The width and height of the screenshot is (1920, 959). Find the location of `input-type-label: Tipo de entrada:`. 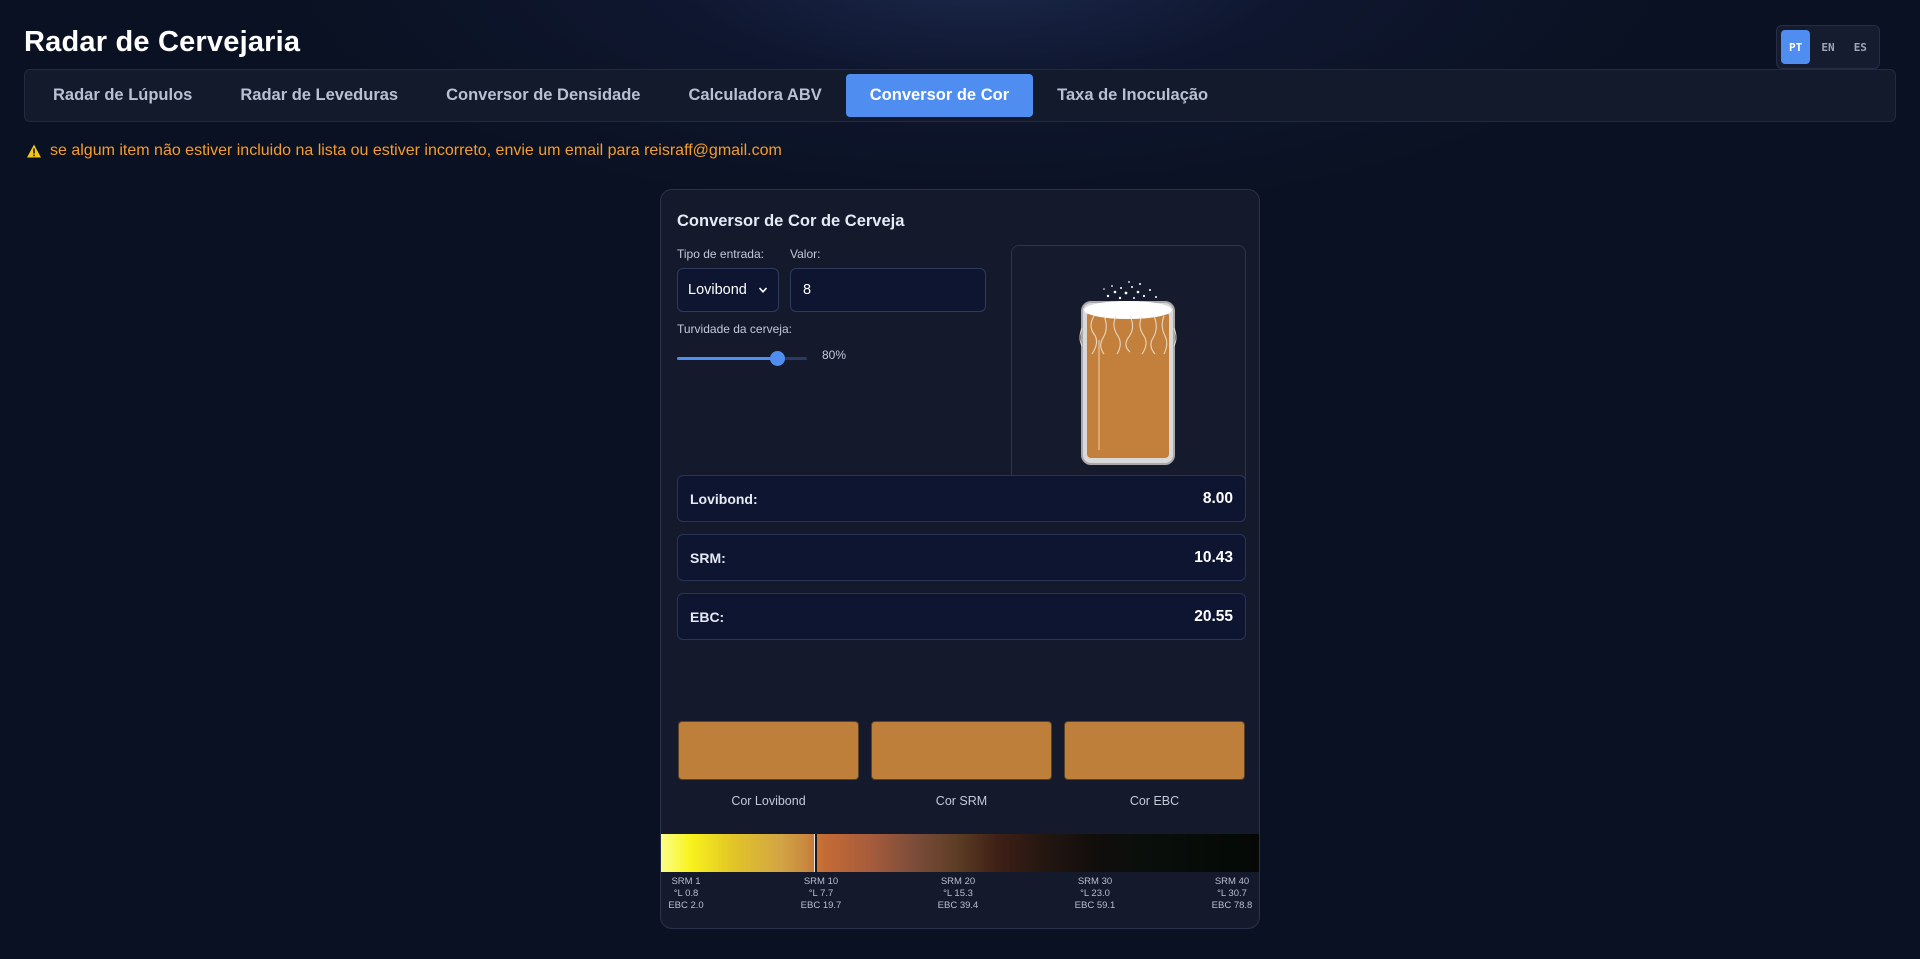

input-type-label: Tipo de entrada: is located at coordinates (720, 254).